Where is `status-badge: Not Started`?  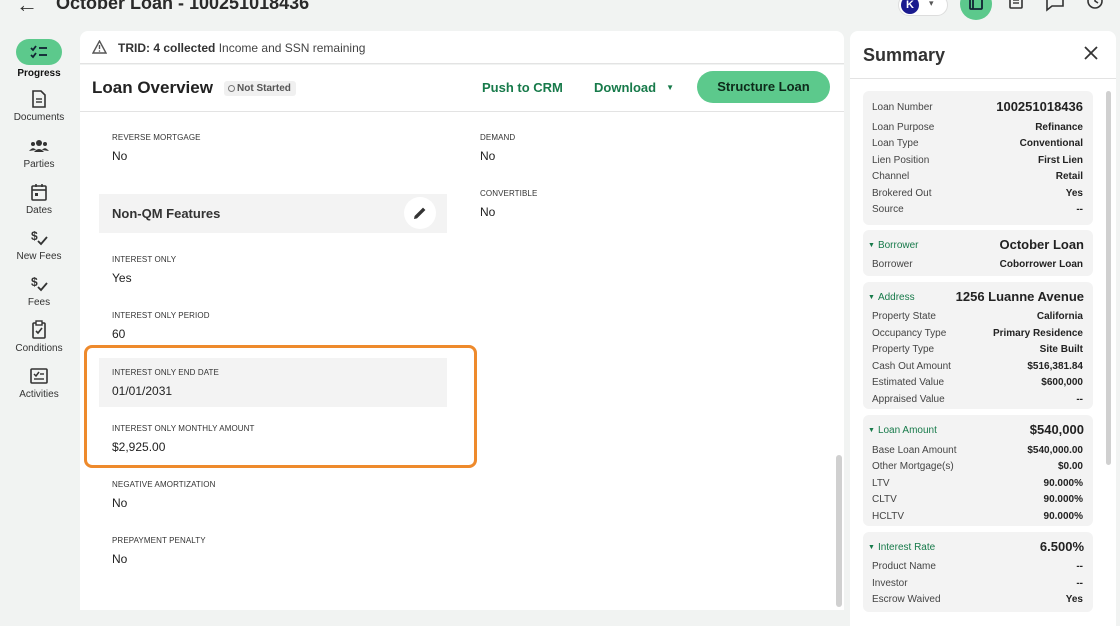
status-badge: Not Started is located at coordinates (260, 88).